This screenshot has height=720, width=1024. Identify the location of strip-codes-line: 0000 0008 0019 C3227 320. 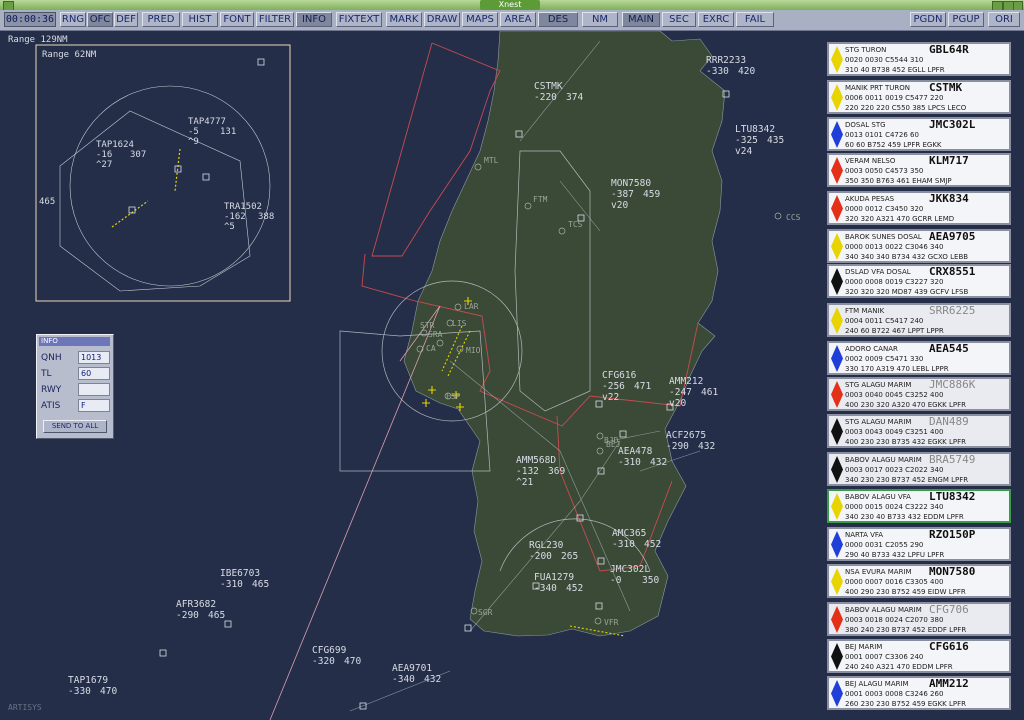
(894, 282).